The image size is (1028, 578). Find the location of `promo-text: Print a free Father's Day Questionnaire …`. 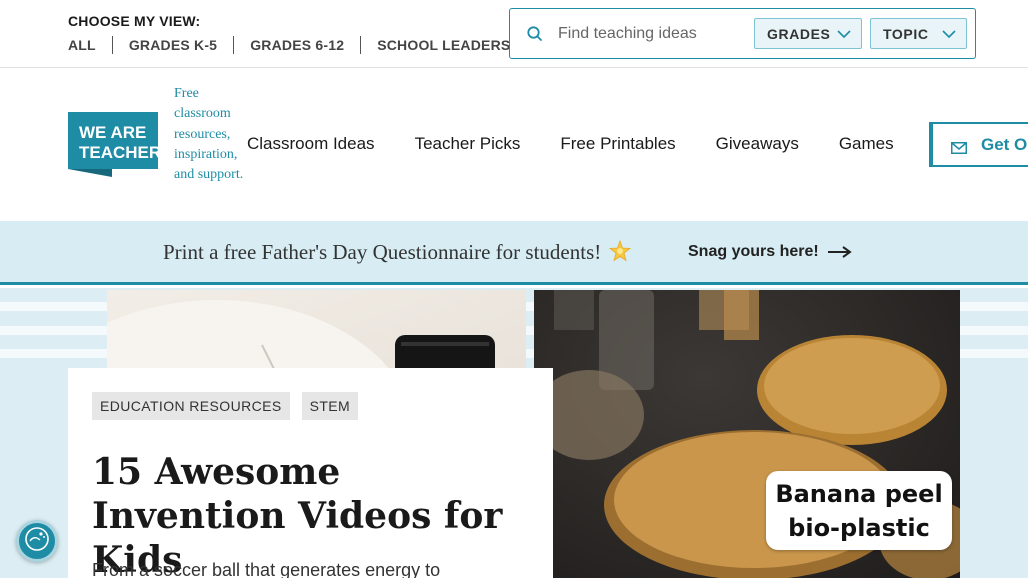

promo-text: Print a free Father's Day Questionnaire … is located at coordinates (382, 252).